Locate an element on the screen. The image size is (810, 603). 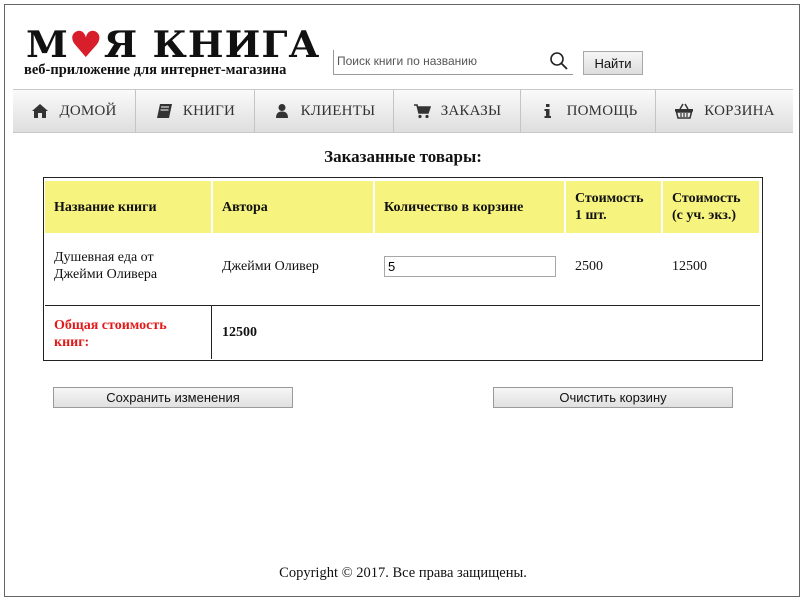
home-icon is located at coordinates (40, 111).